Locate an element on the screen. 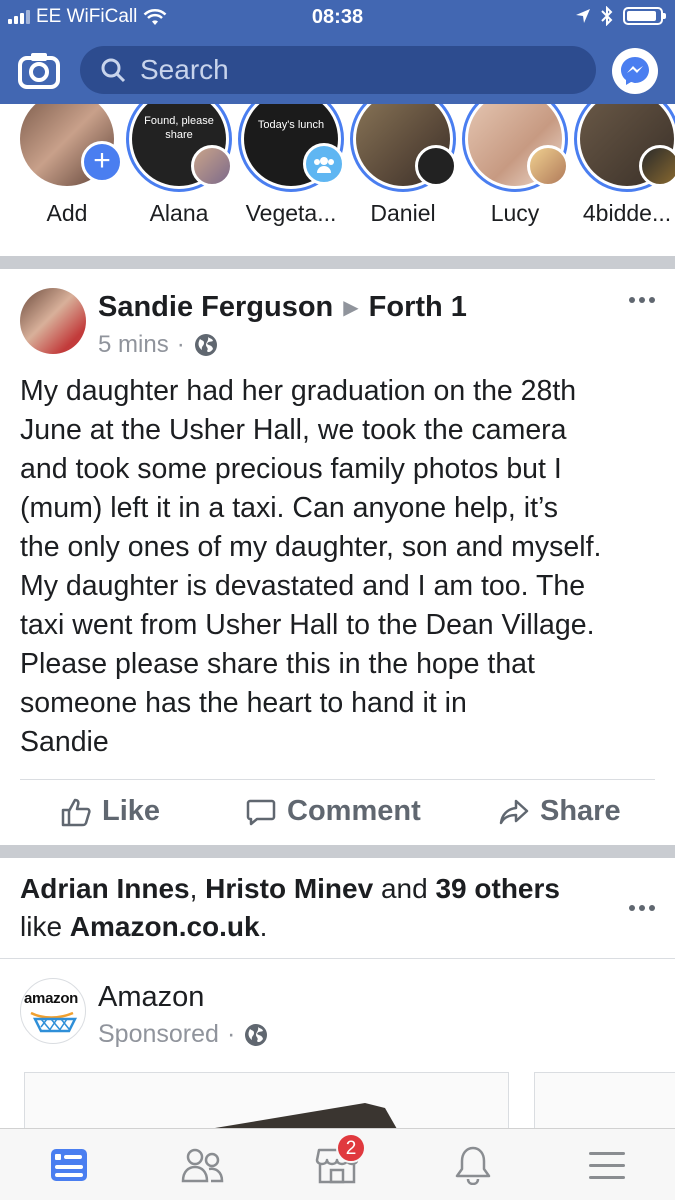 This screenshot has width=675, height=1200. messenger-icon is located at coordinates (635, 71).